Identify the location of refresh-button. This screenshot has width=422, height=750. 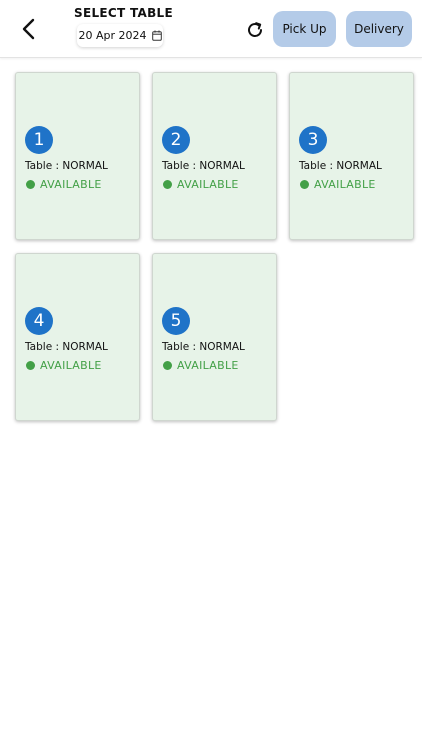
(255, 30).